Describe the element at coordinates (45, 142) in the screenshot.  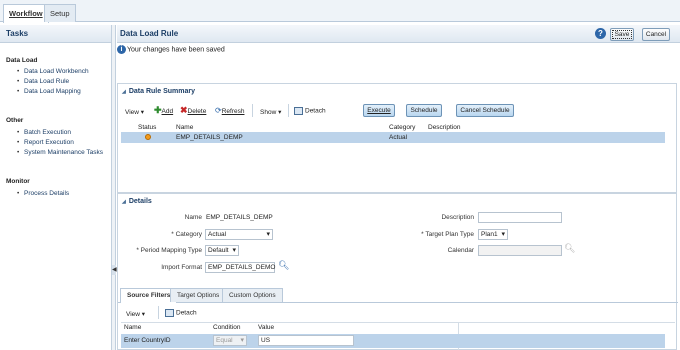
I see `task-report-execution: Report Execution` at that location.